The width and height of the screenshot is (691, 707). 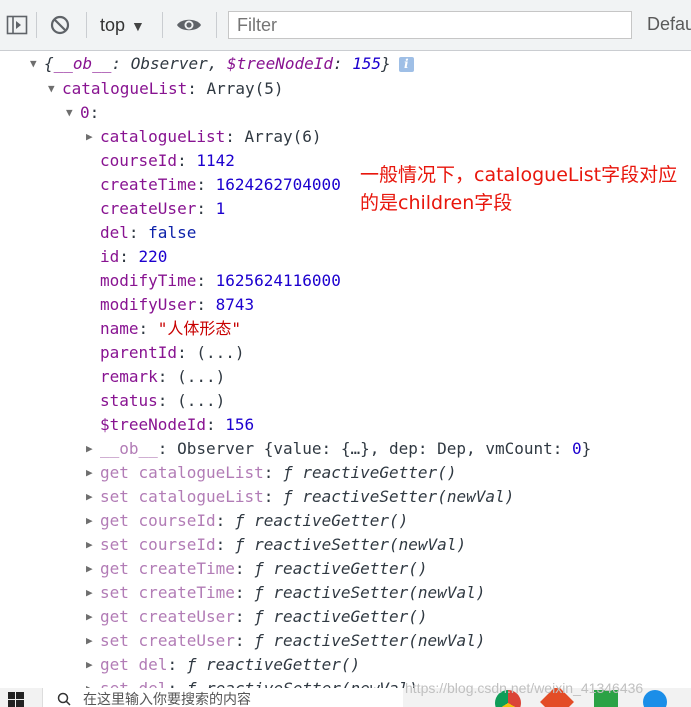 I want to click on property-value: 1142, so click(x=215, y=160).